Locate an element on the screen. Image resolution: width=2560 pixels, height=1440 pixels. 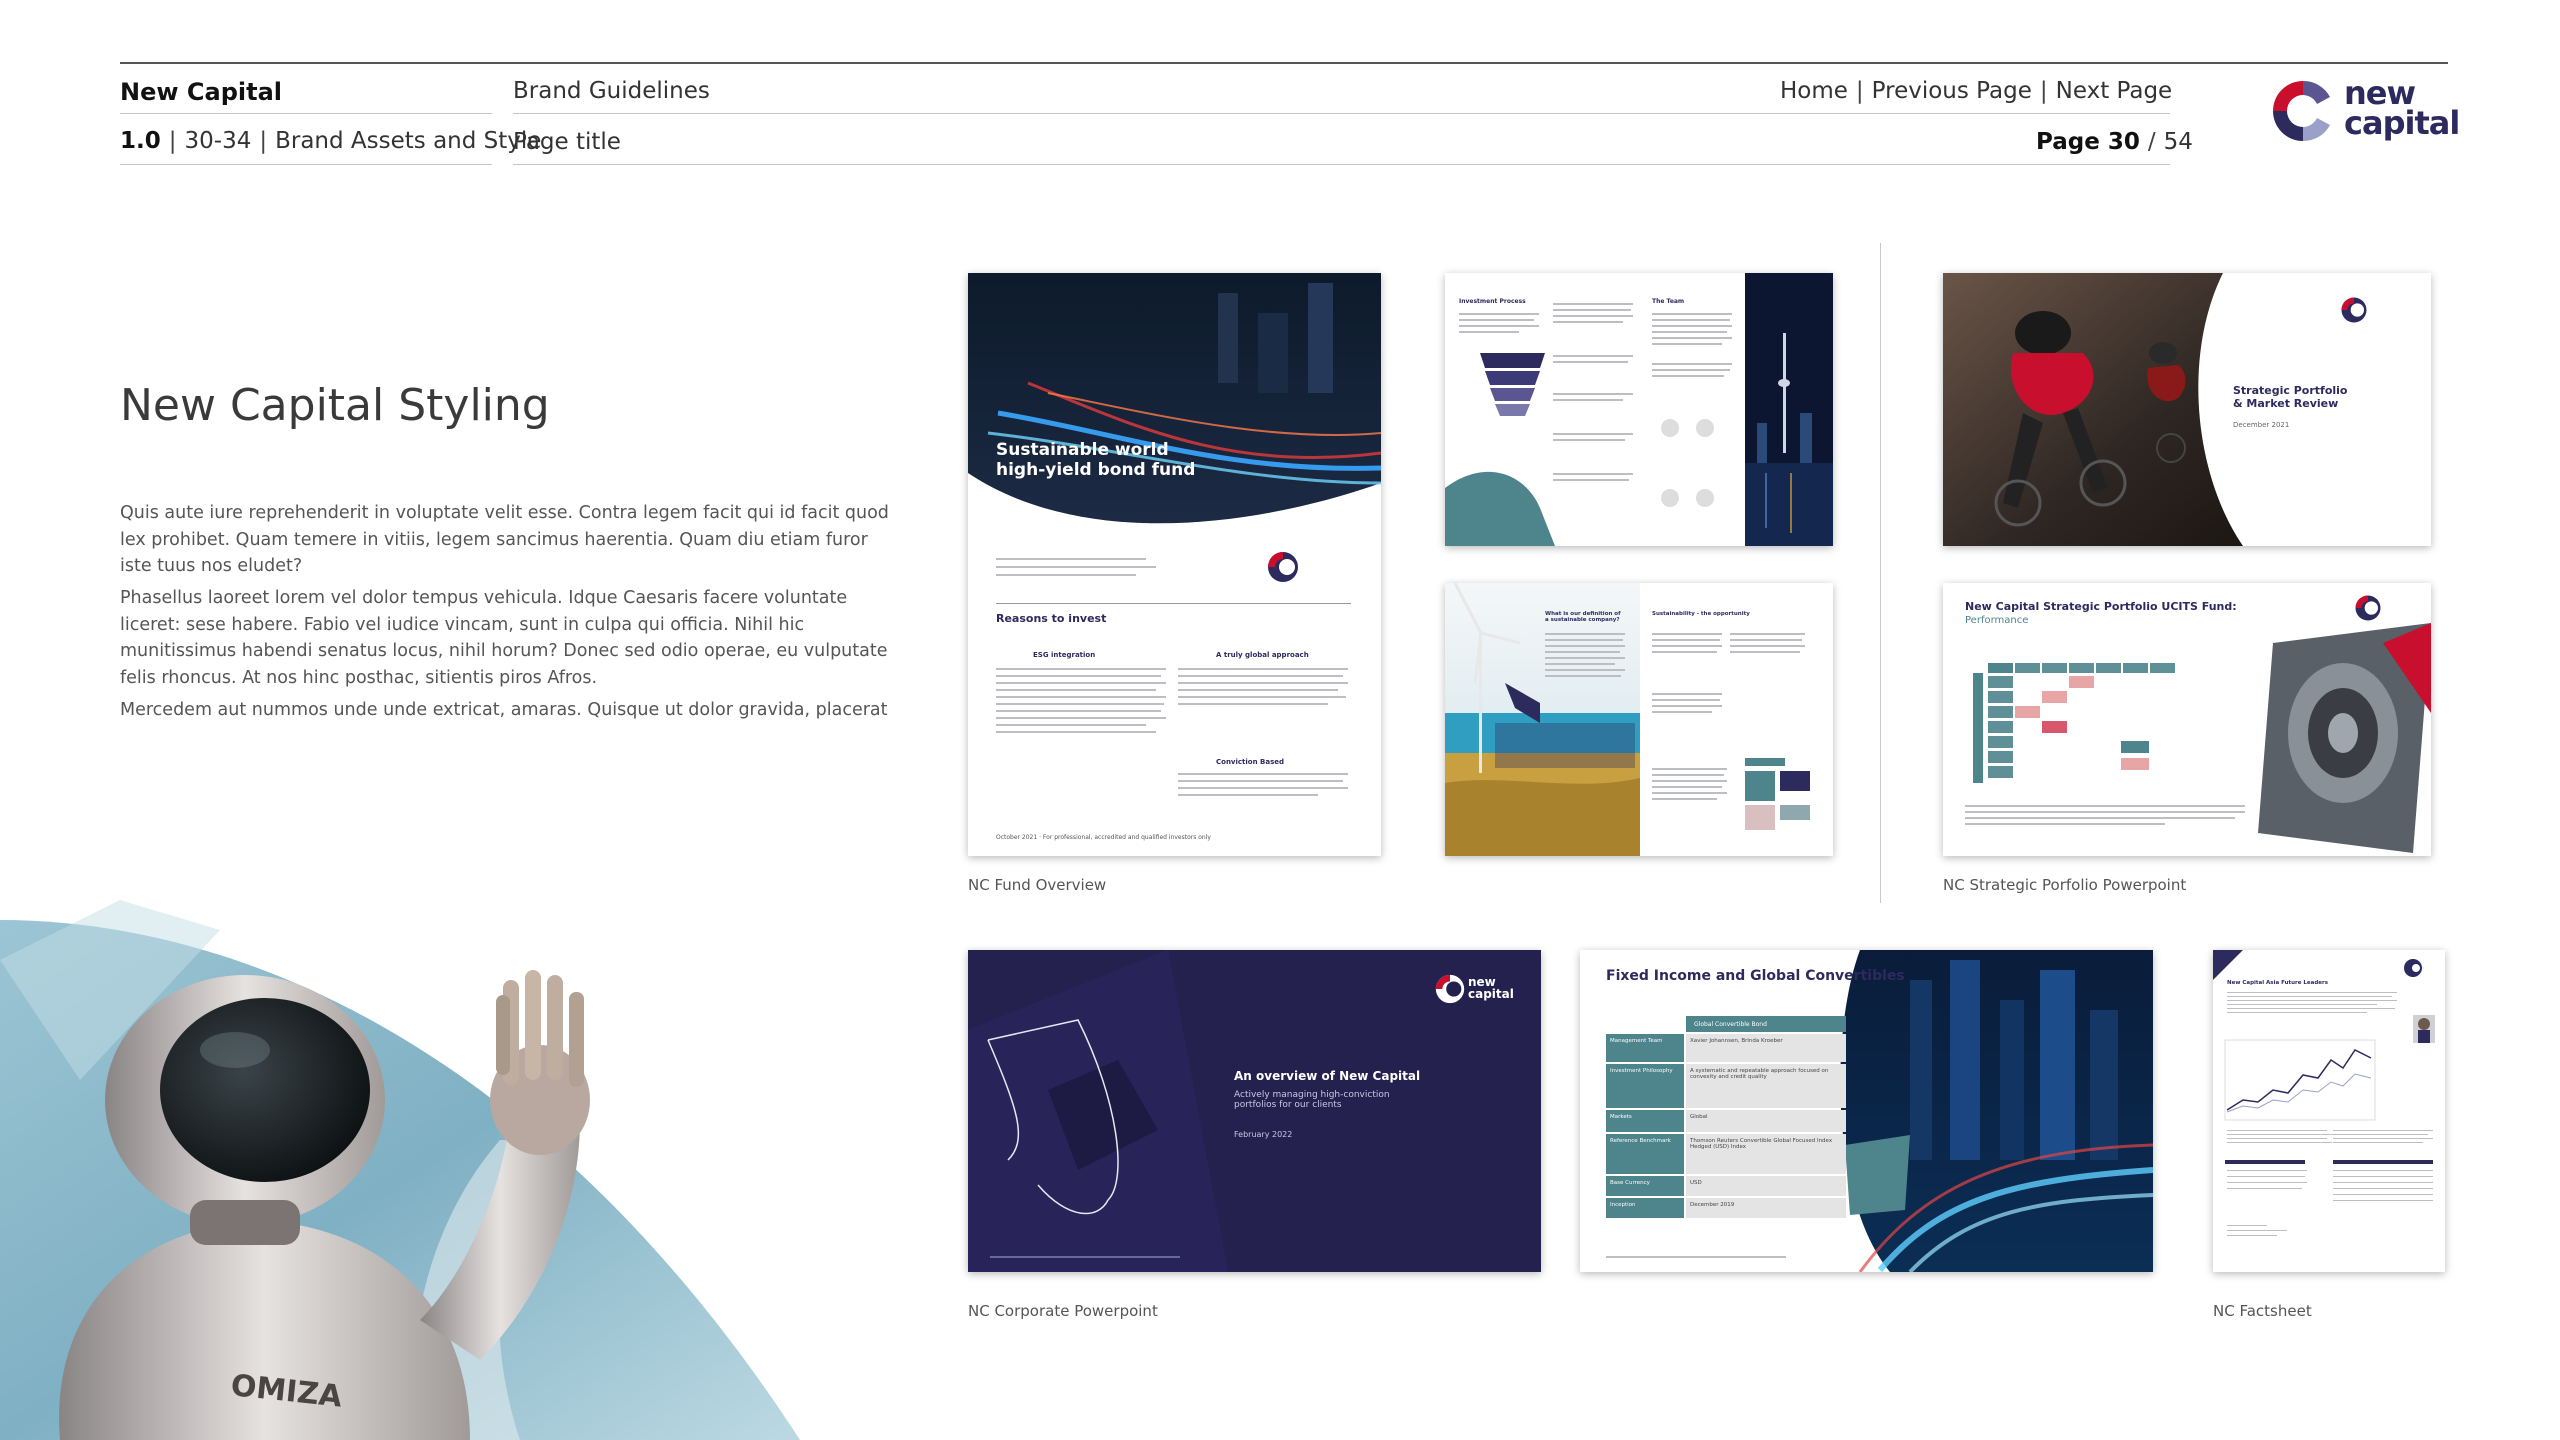
caption-fund-overview: NC Fund Overview is located at coordinates (1037, 885).